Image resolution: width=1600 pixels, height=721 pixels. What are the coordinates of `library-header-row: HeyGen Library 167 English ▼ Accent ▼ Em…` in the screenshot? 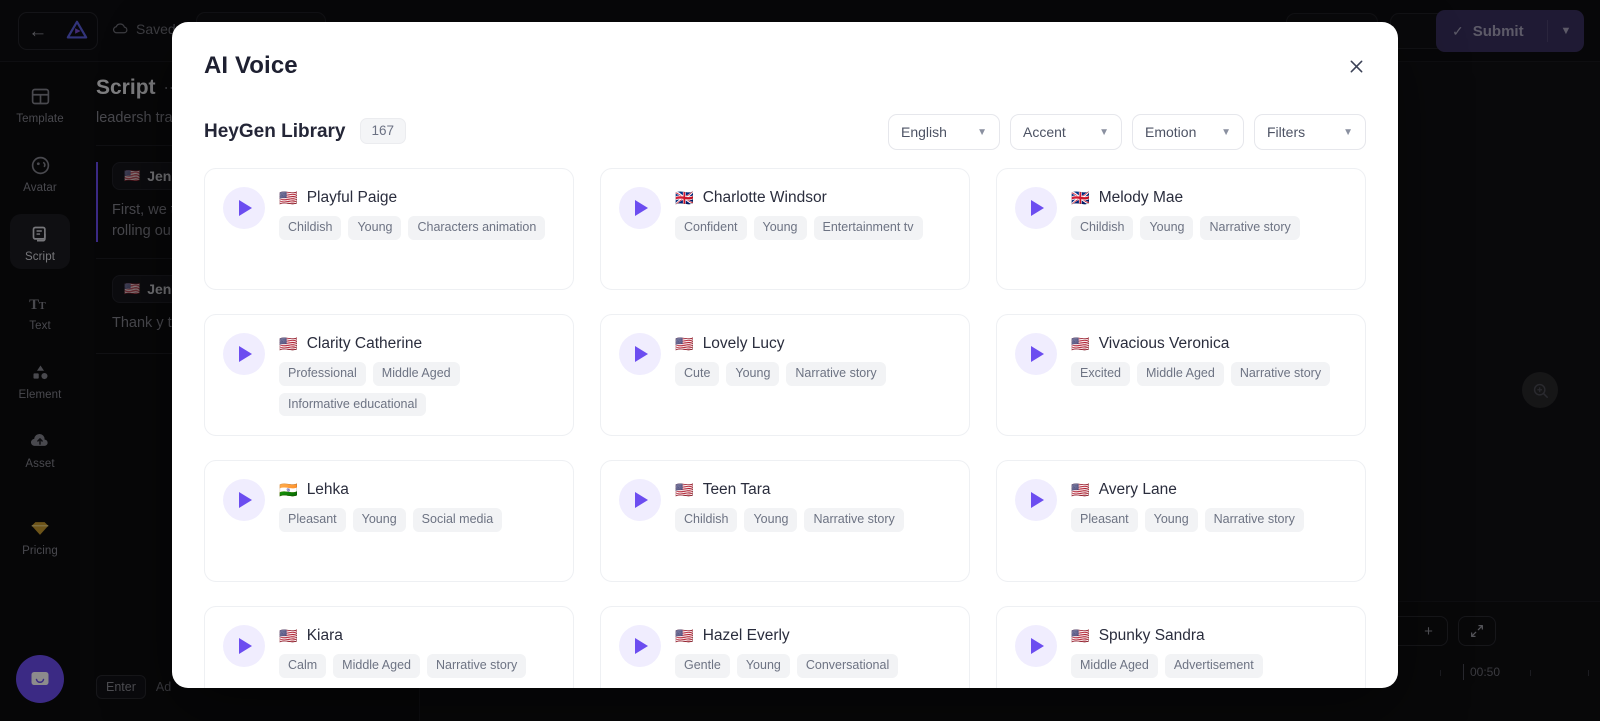 It's located at (785, 132).